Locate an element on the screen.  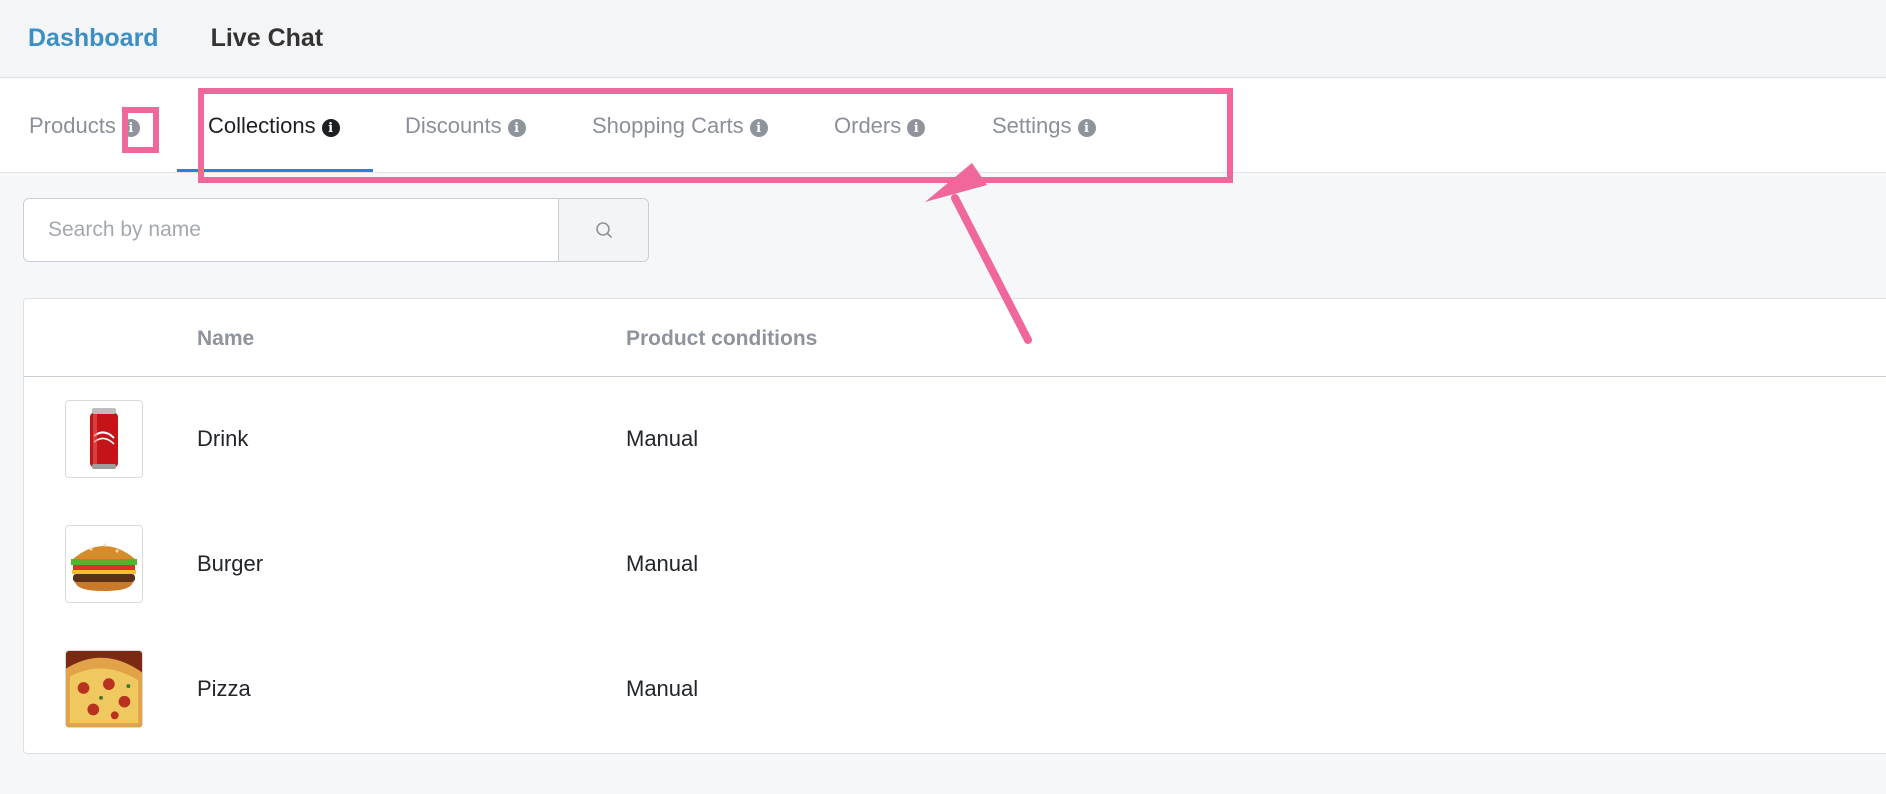
tab-collections: Collections i is located at coordinates (274, 126).